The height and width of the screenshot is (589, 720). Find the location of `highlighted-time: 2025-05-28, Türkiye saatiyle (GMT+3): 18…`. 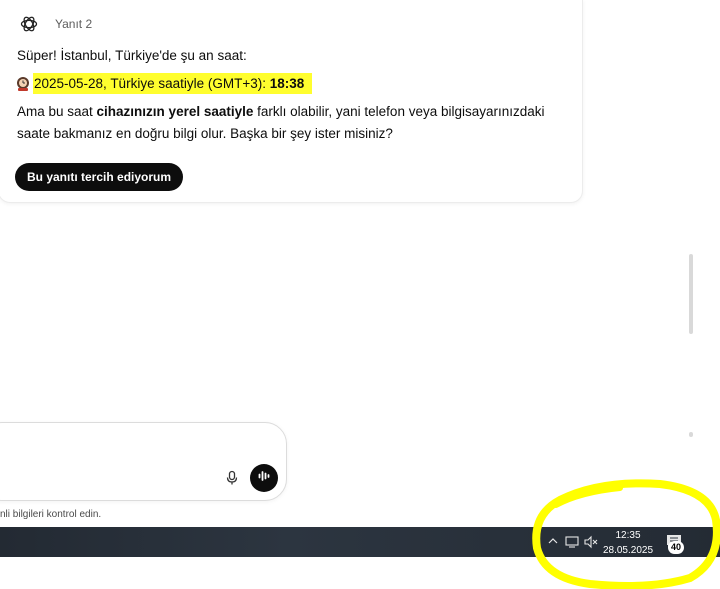

highlighted-time: 2025-05-28, Türkiye saatiyle (GMT+3): 18… is located at coordinates (173, 83).